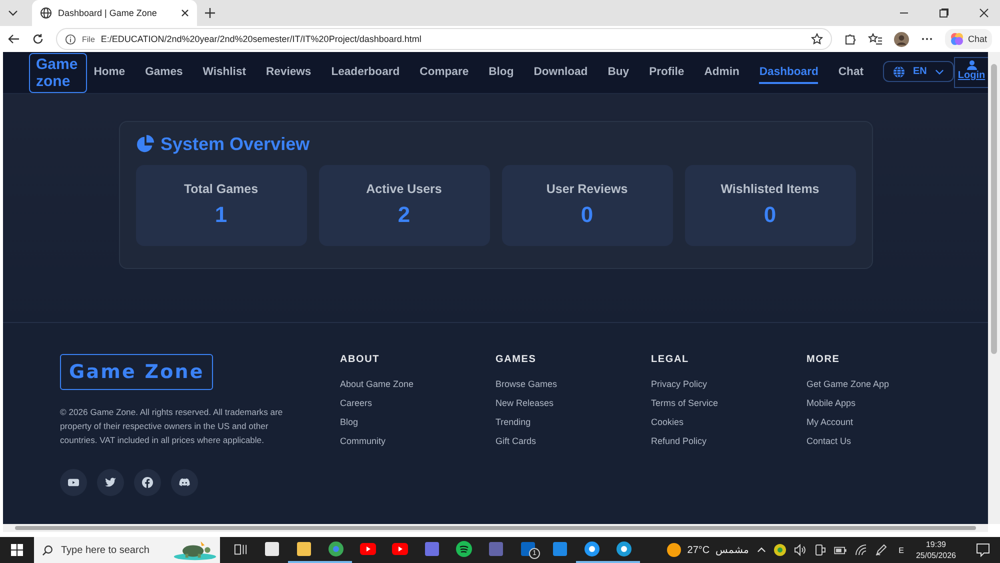 The image size is (1000, 563). Describe the element at coordinates (360, 359) in the screenshot. I see `footer-heading: ABOUT` at that location.